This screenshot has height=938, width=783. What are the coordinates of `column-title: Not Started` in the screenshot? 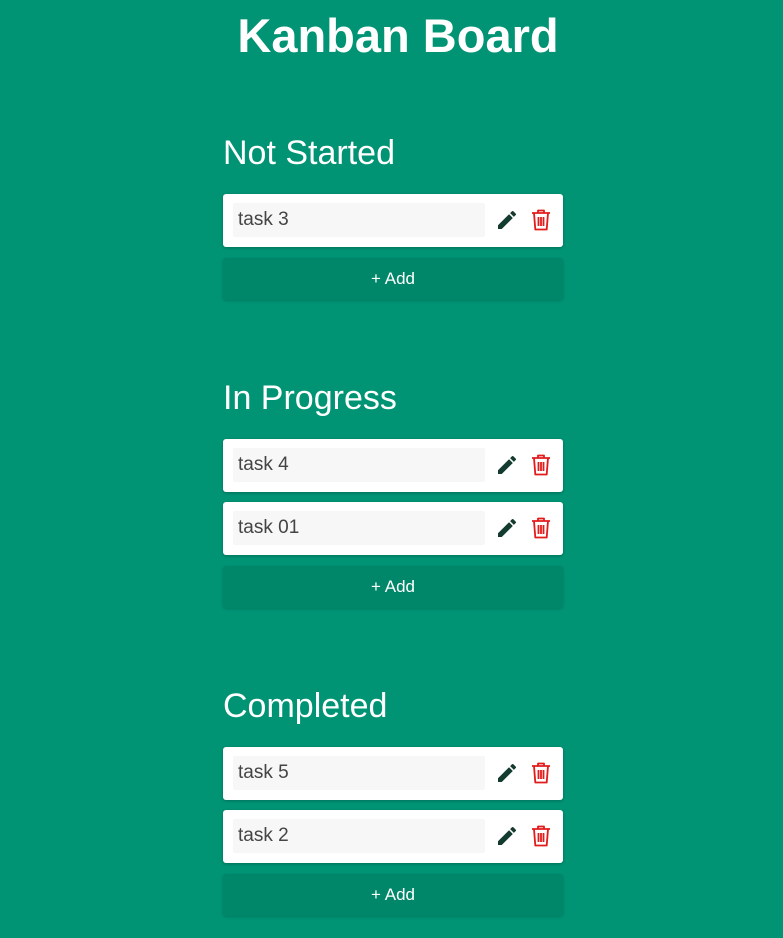 It's located at (309, 153).